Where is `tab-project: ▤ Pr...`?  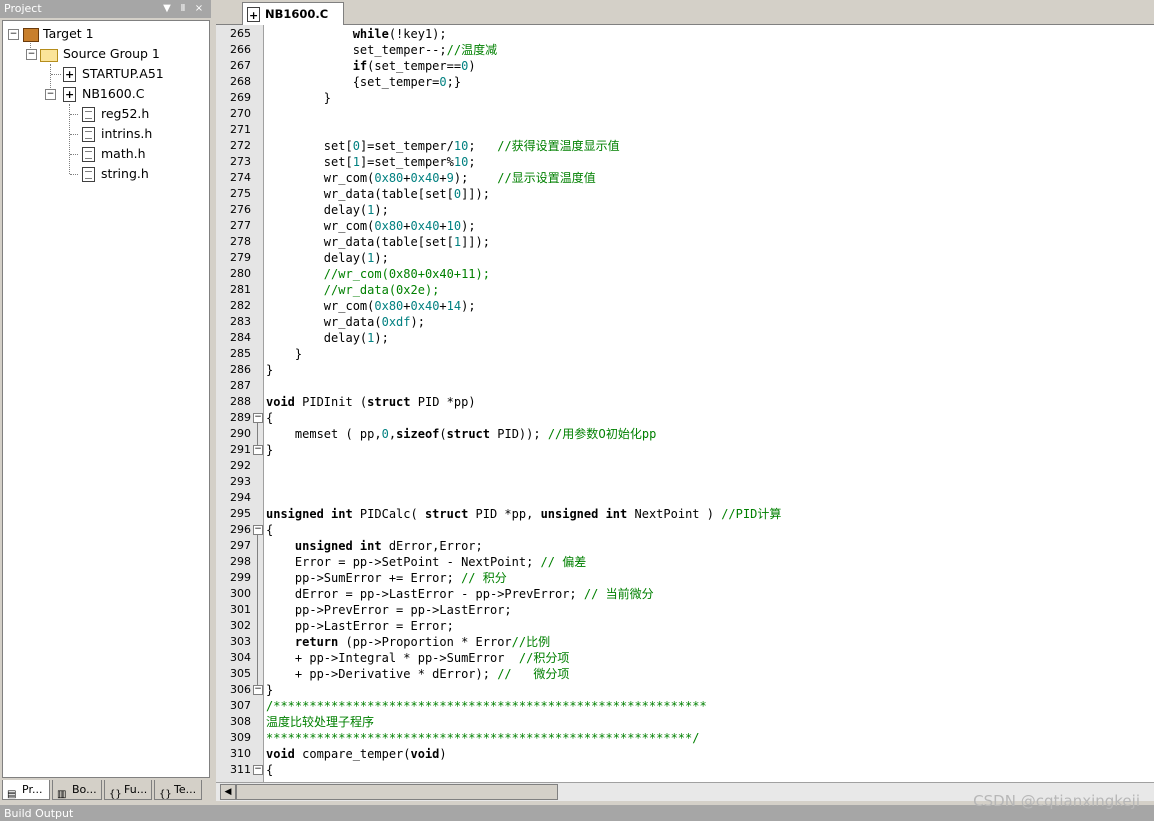
tab-project: ▤ Pr... is located at coordinates (26, 790).